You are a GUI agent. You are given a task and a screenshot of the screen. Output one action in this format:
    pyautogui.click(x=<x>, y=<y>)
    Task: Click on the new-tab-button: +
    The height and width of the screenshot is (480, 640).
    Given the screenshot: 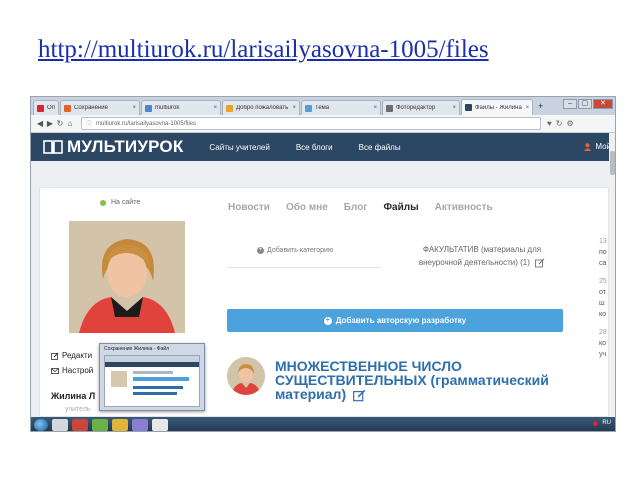 What is the action you would take?
    pyautogui.click(x=540, y=106)
    